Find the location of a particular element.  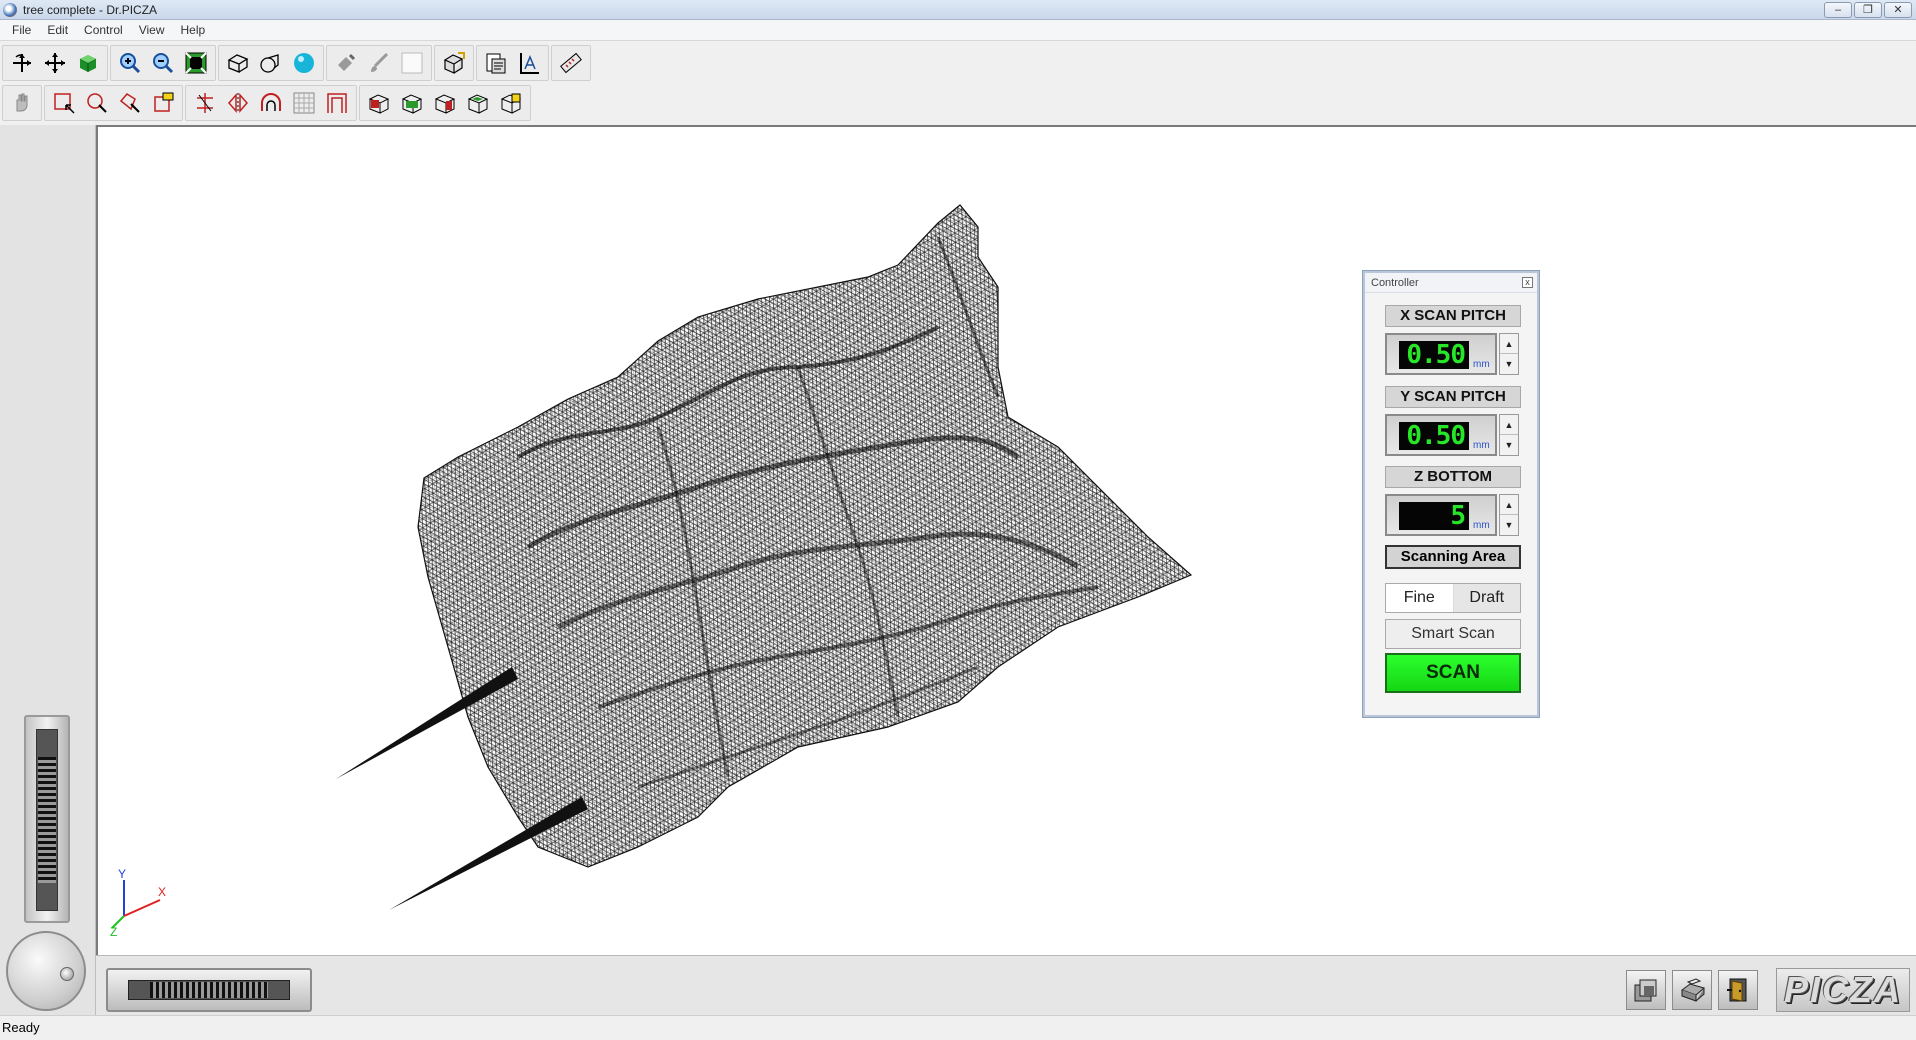

z-bottom-down-button: ▼ is located at coordinates (1509, 525).